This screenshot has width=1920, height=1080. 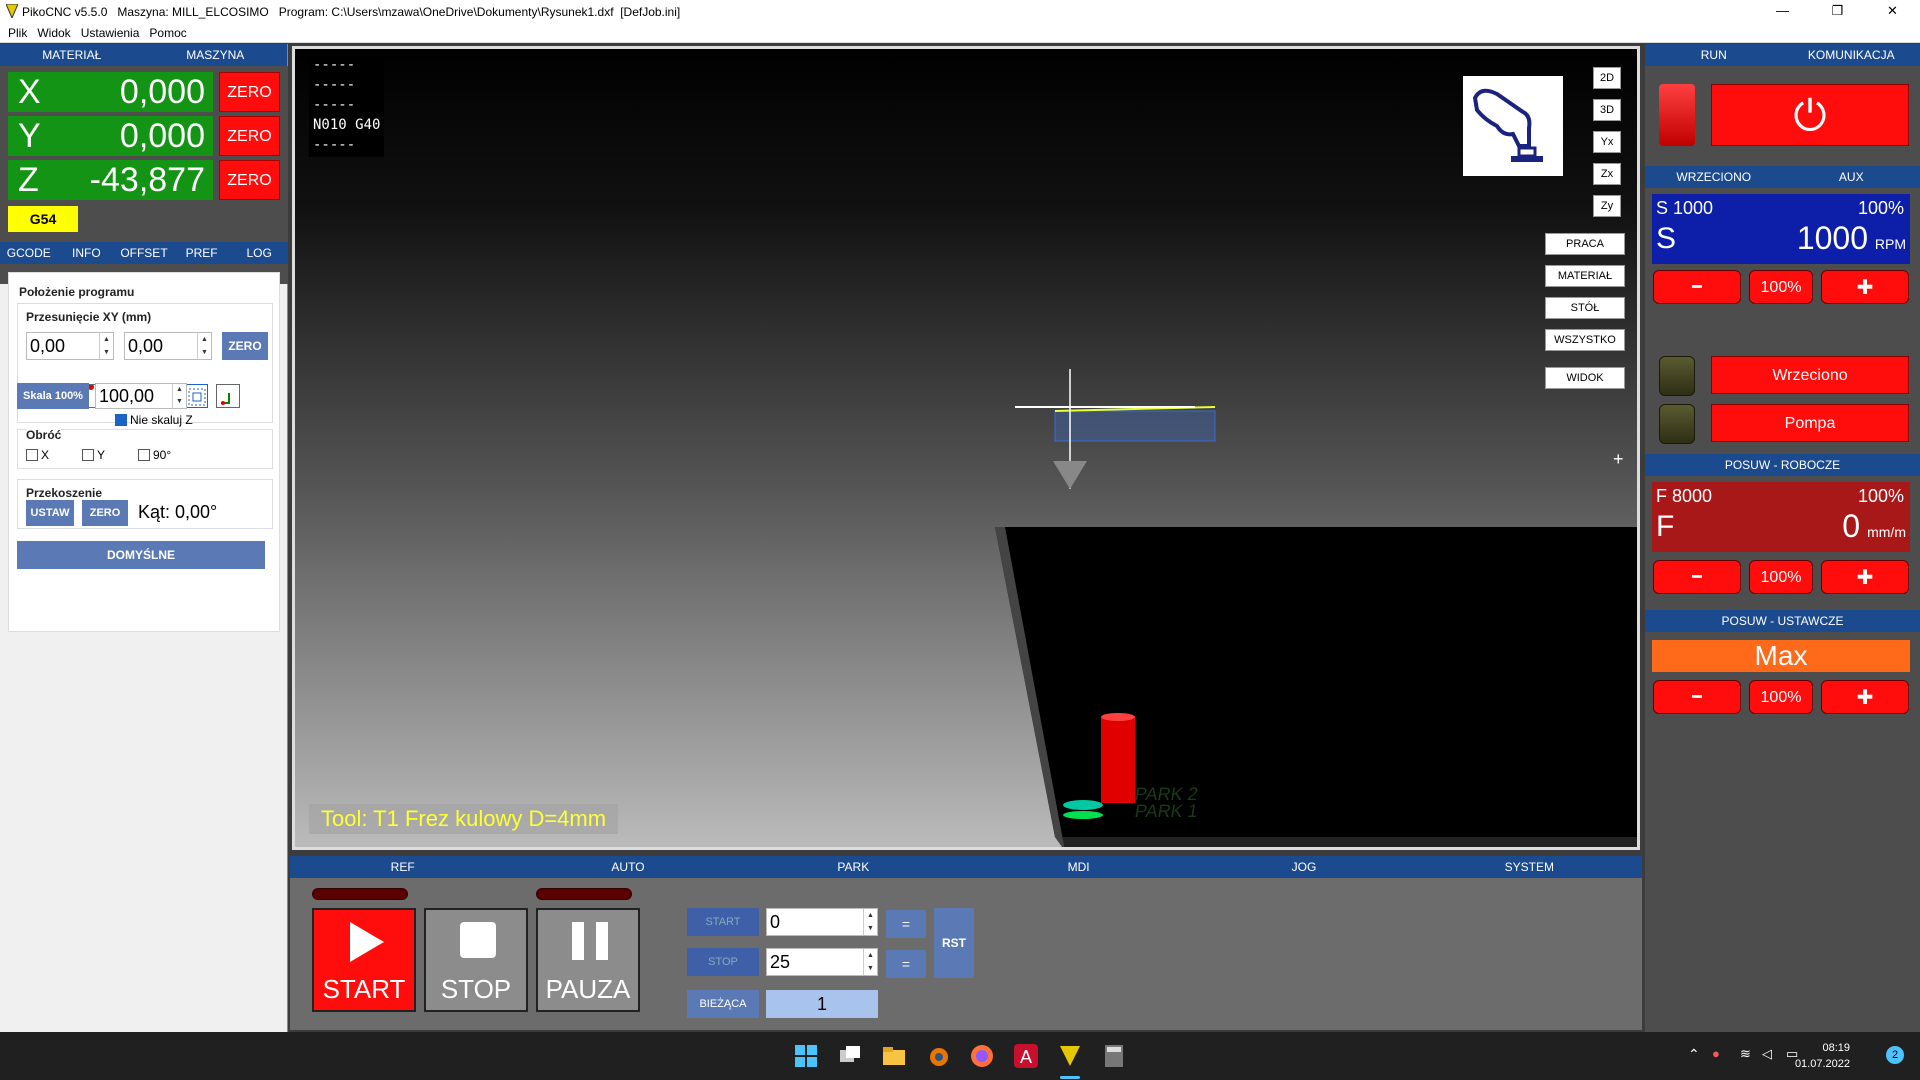 I want to click on wifi-icon: ≋, so click(x=1745, y=1054).